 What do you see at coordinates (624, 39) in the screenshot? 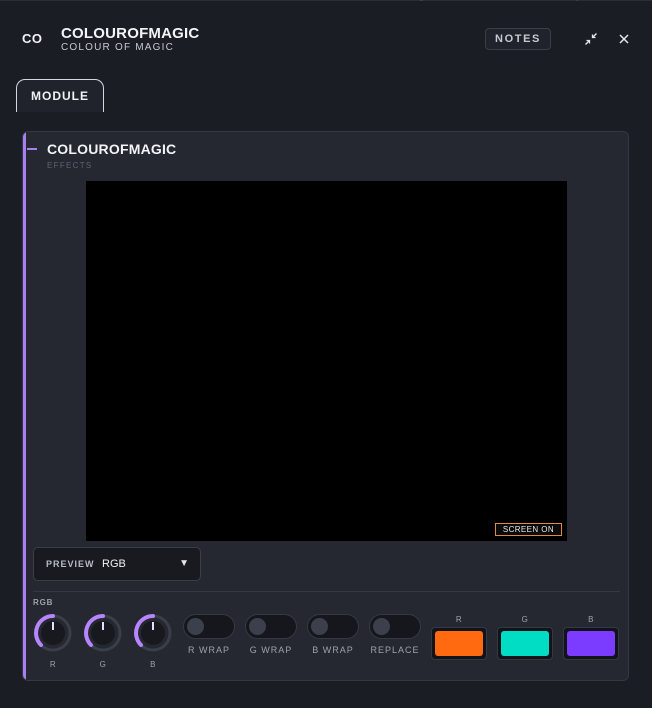
I see `close-icon` at bounding box center [624, 39].